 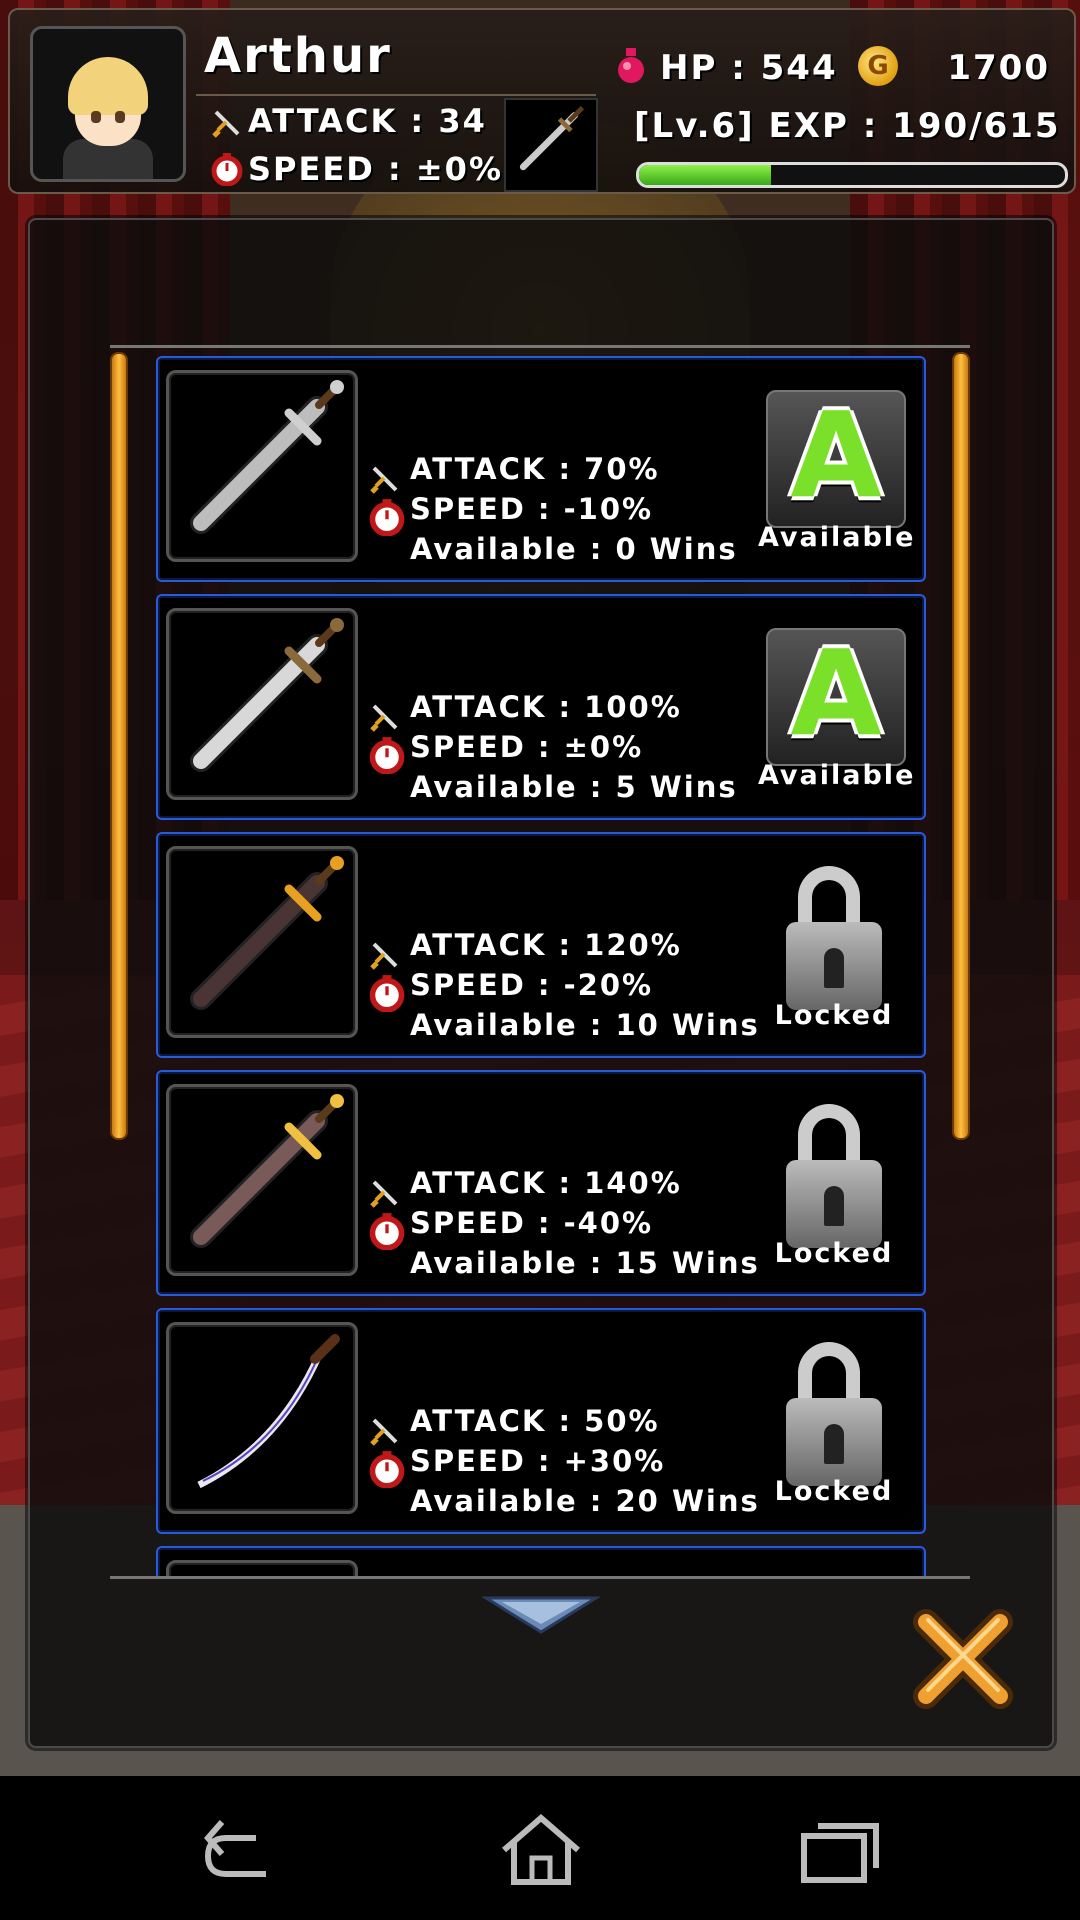 What do you see at coordinates (108, 86) in the screenshot?
I see `avatar-hair` at bounding box center [108, 86].